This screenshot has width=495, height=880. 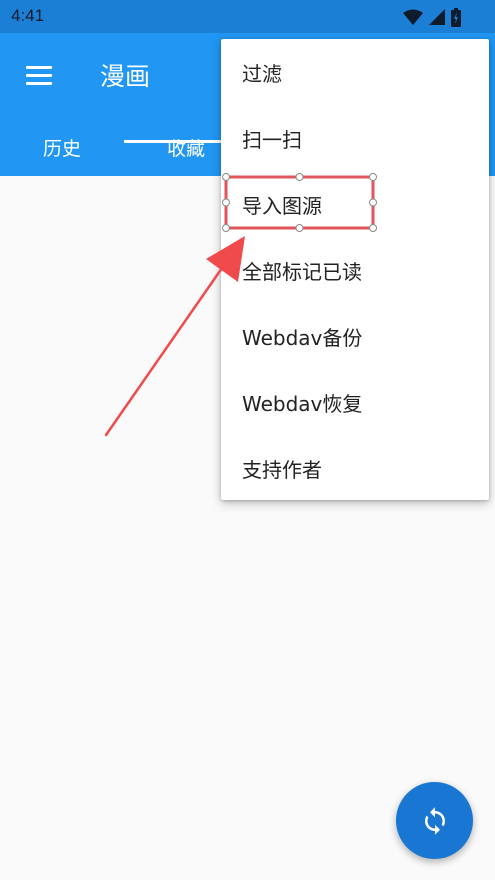 What do you see at coordinates (355, 468) in the screenshot?
I see `menu-item-support-author: 支持作者` at bounding box center [355, 468].